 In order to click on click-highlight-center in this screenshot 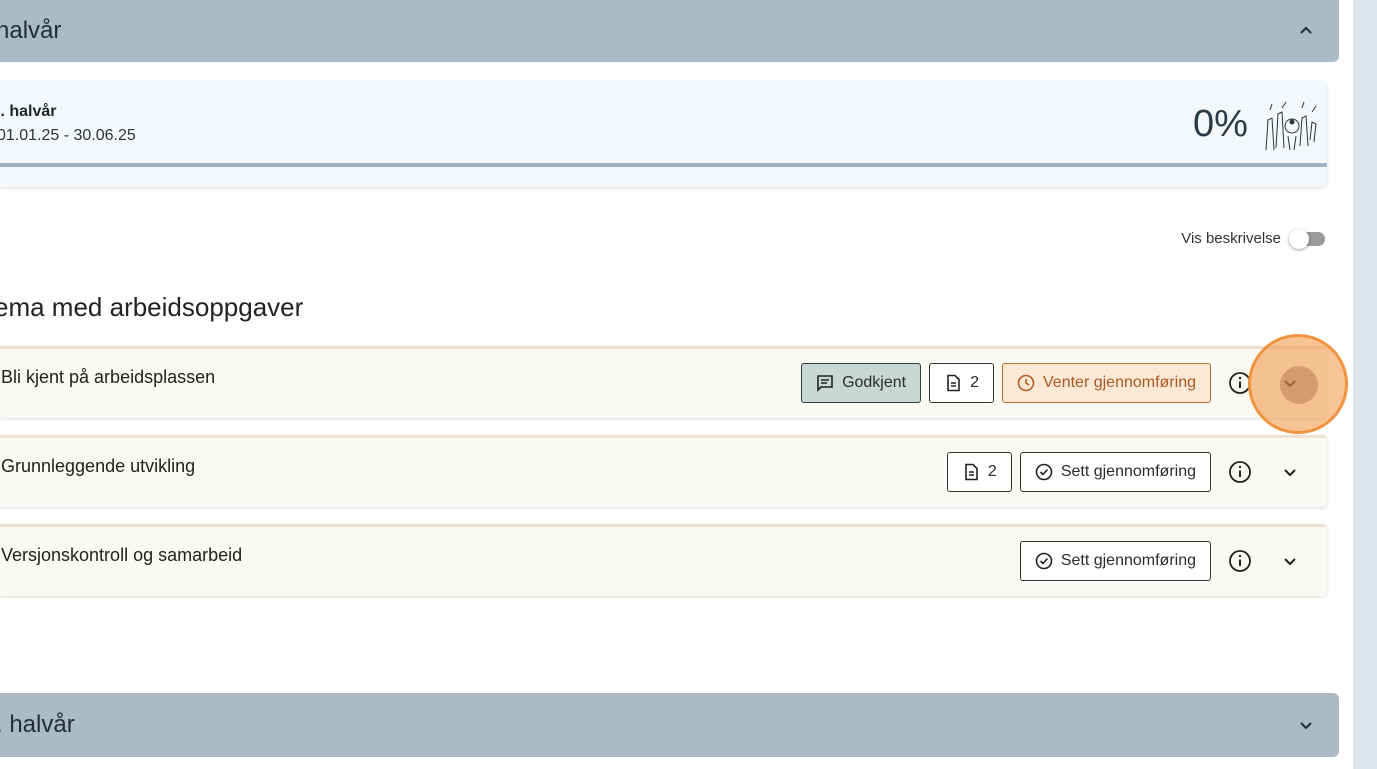, I will do `click(1299, 385)`.